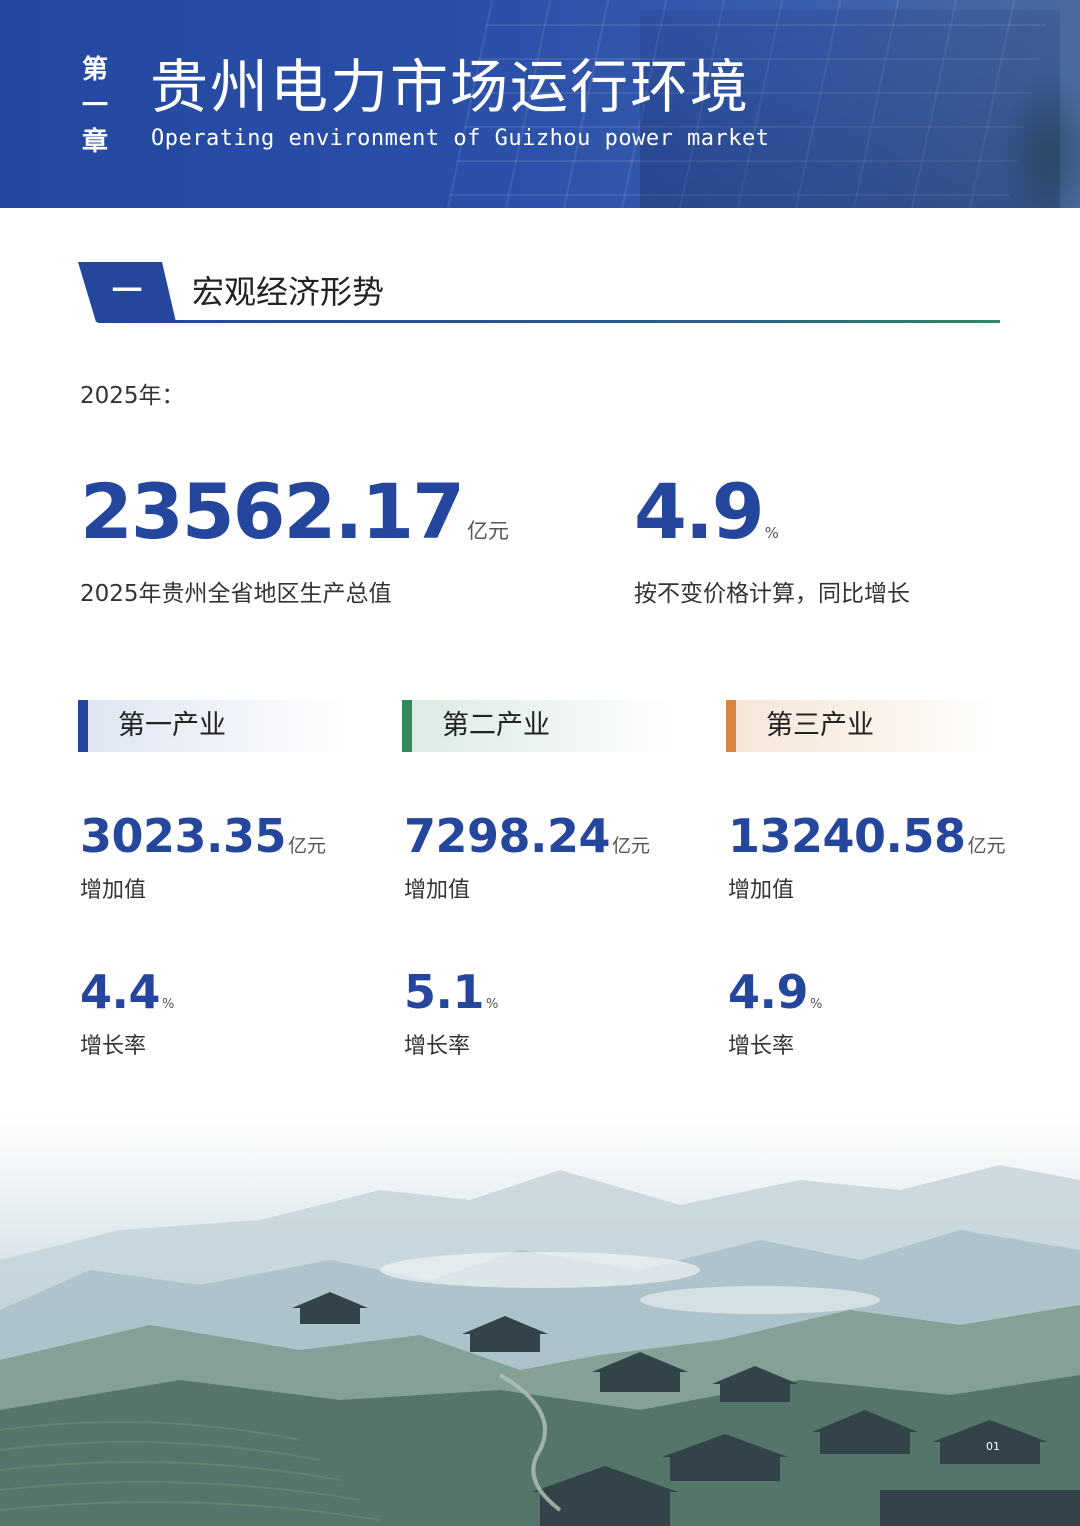  What do you see at coordinates (272, 511) in the screenshot?
I see `gdp-number: 23562.17` at bounding box center [272, 511].